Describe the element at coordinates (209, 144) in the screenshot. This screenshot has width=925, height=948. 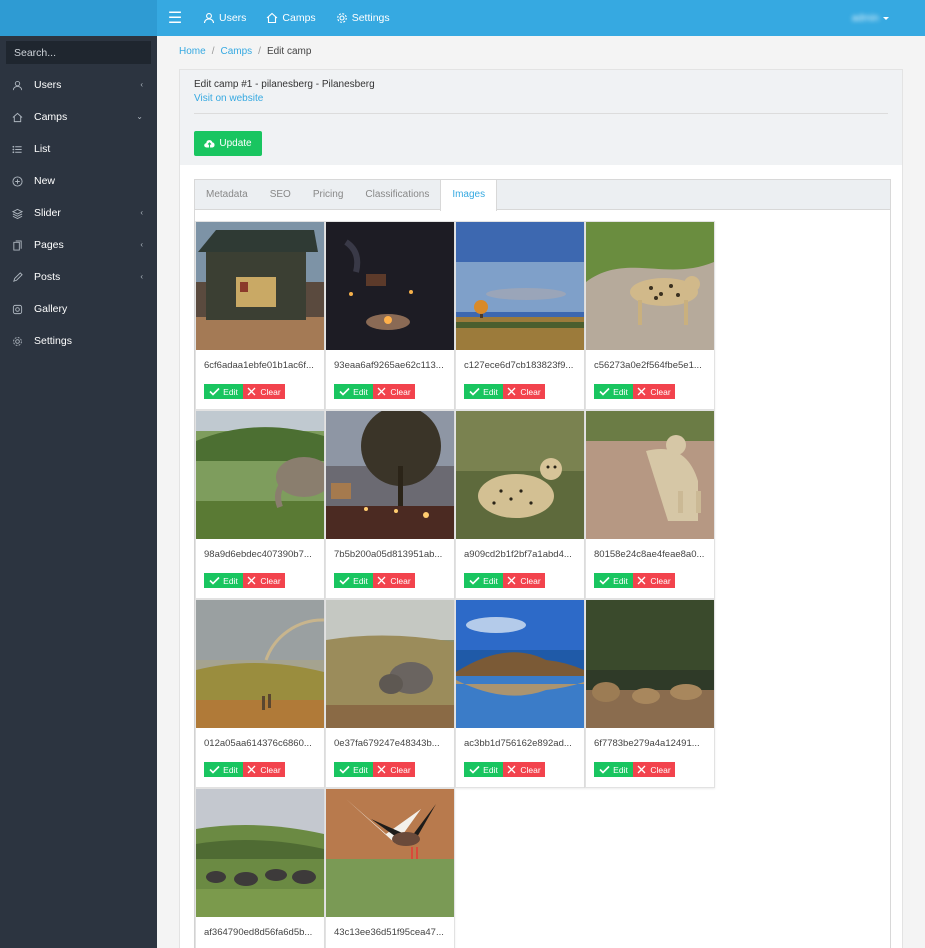
I see `cloud-upload-icon` at that location.